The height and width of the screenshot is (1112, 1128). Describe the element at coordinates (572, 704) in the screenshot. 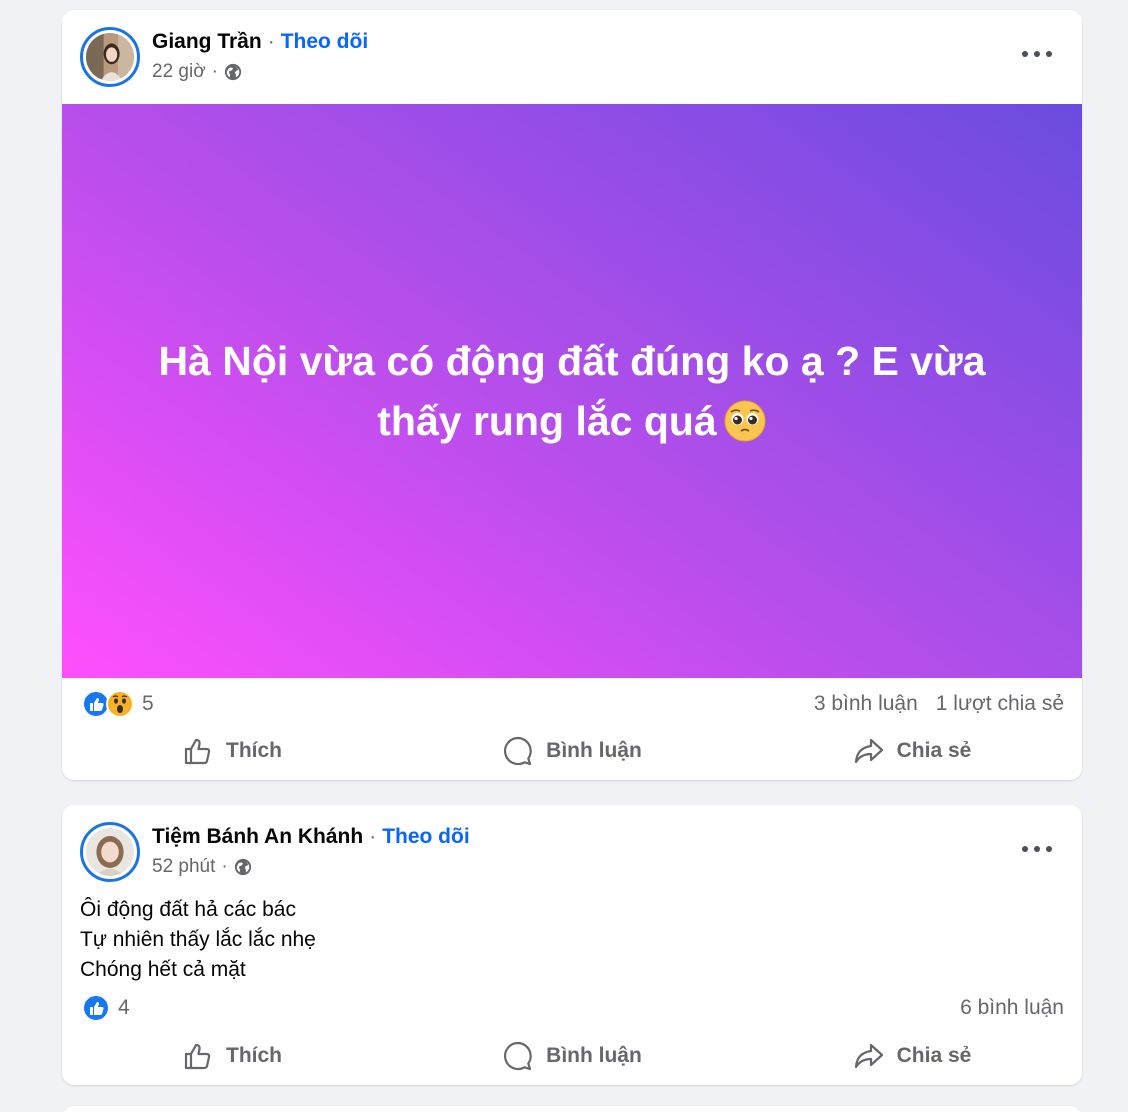

I see `post-stats: 5 3 bình luận 1 lượt chia sẻ` at that location.